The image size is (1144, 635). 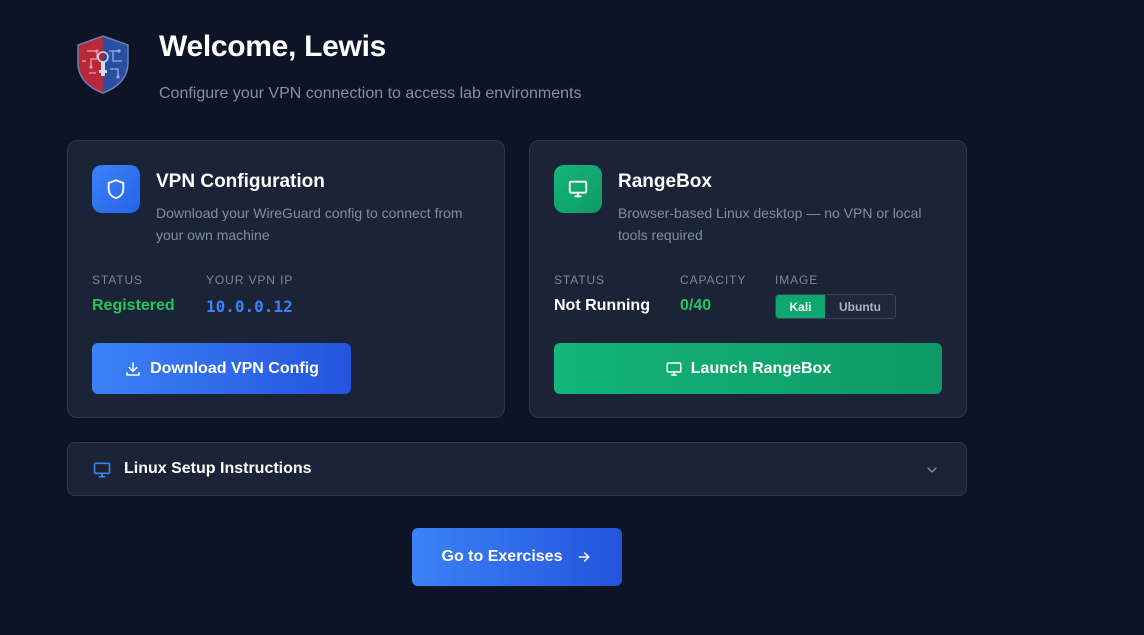 What do you see at coordinates (860, 306) in the screenshot?
I see `image-option-ubuntu: Ubuntu` at bounding box center [860, 306].